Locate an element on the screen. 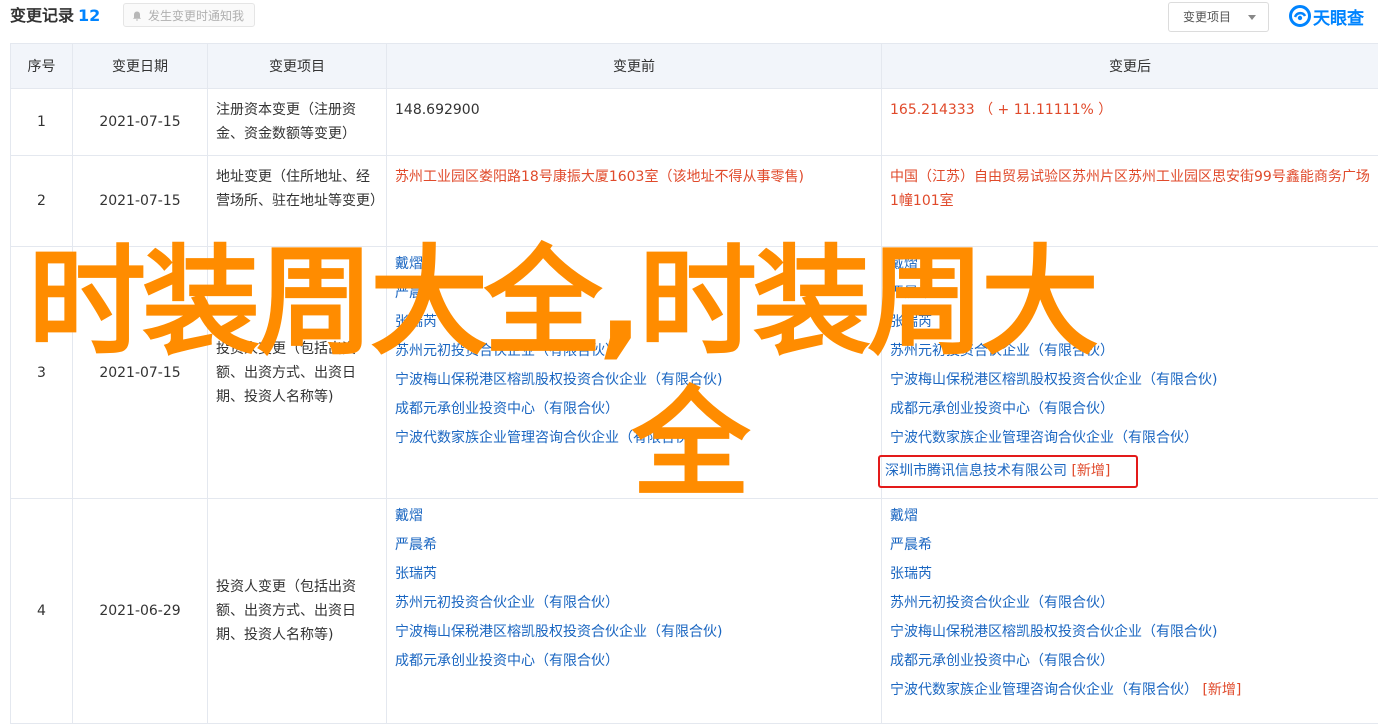 Image resolution: width=1378 pixels, height=724 pixels. logo-mark-icon is located at coordinates (1300, 16).